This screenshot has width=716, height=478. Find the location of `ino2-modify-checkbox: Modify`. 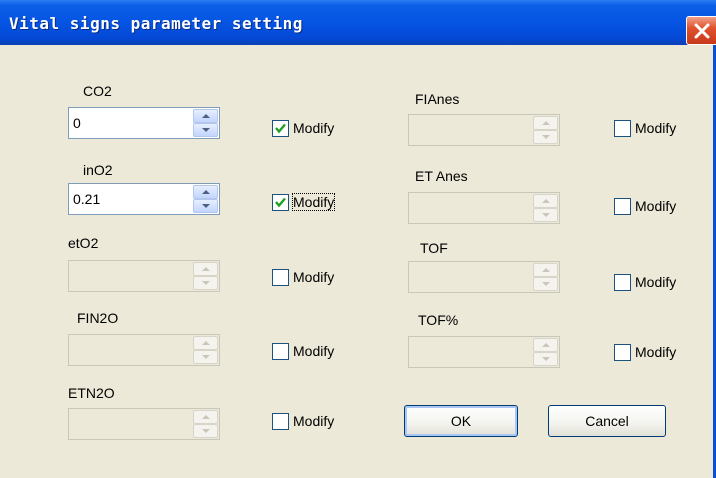

ino2-modify-checkbox: Modify is located at coordinates (312, 203).